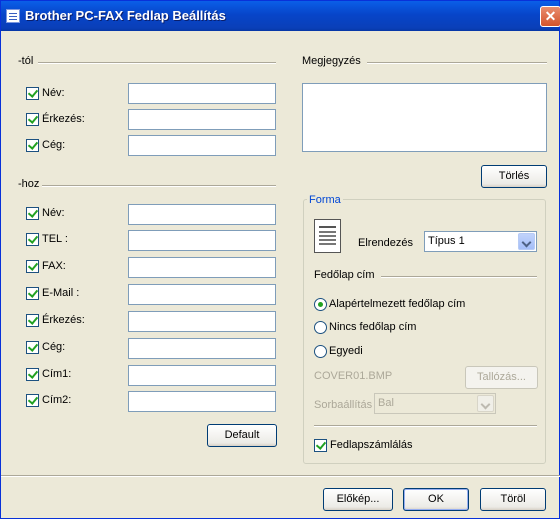  What do you see at coordinates (513, 499) in the screenshot?
I see `cancel-button: Töröl` at bounding box center [513, 499].